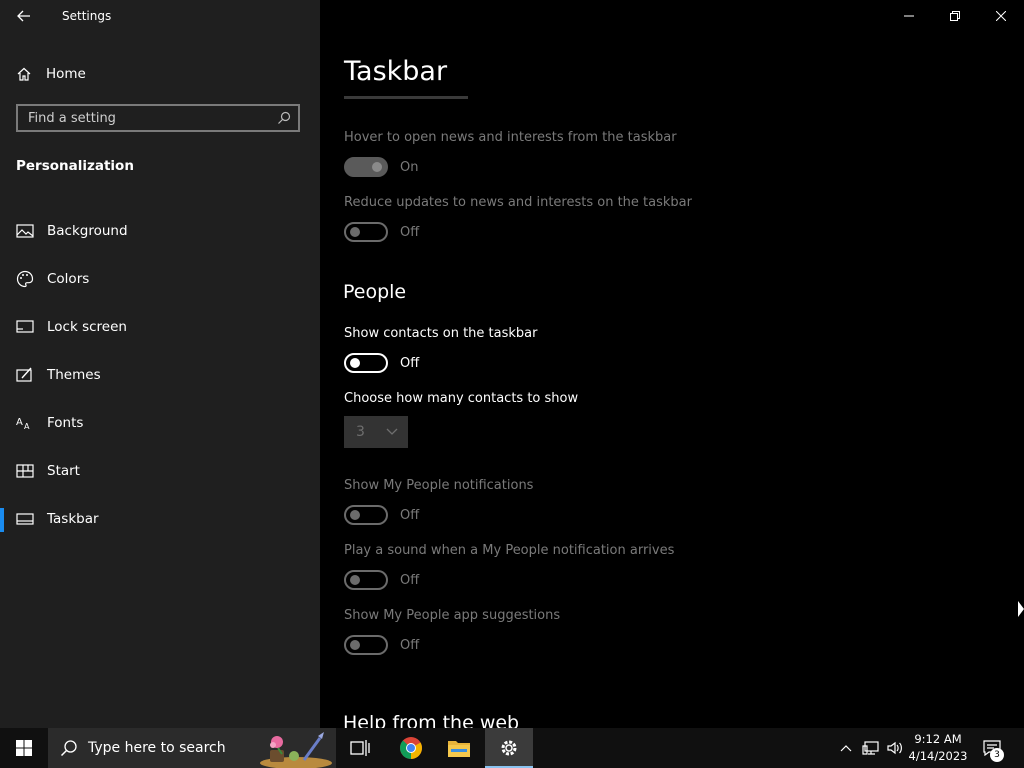 The height and width of the screenshot is (768, 1024). I want to click on sidebar-item-label: Taskbar, so click(73, 519).